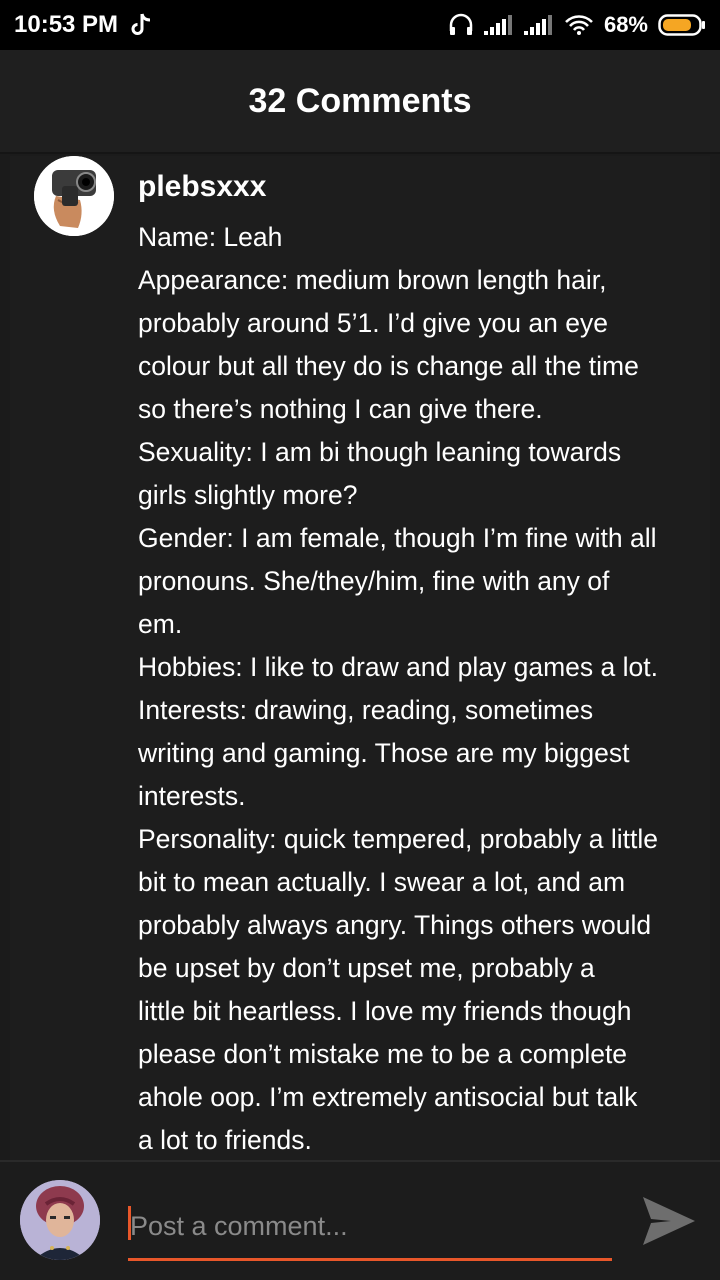  I want to click on comment-line: Name: Leah, so click(210, 237).